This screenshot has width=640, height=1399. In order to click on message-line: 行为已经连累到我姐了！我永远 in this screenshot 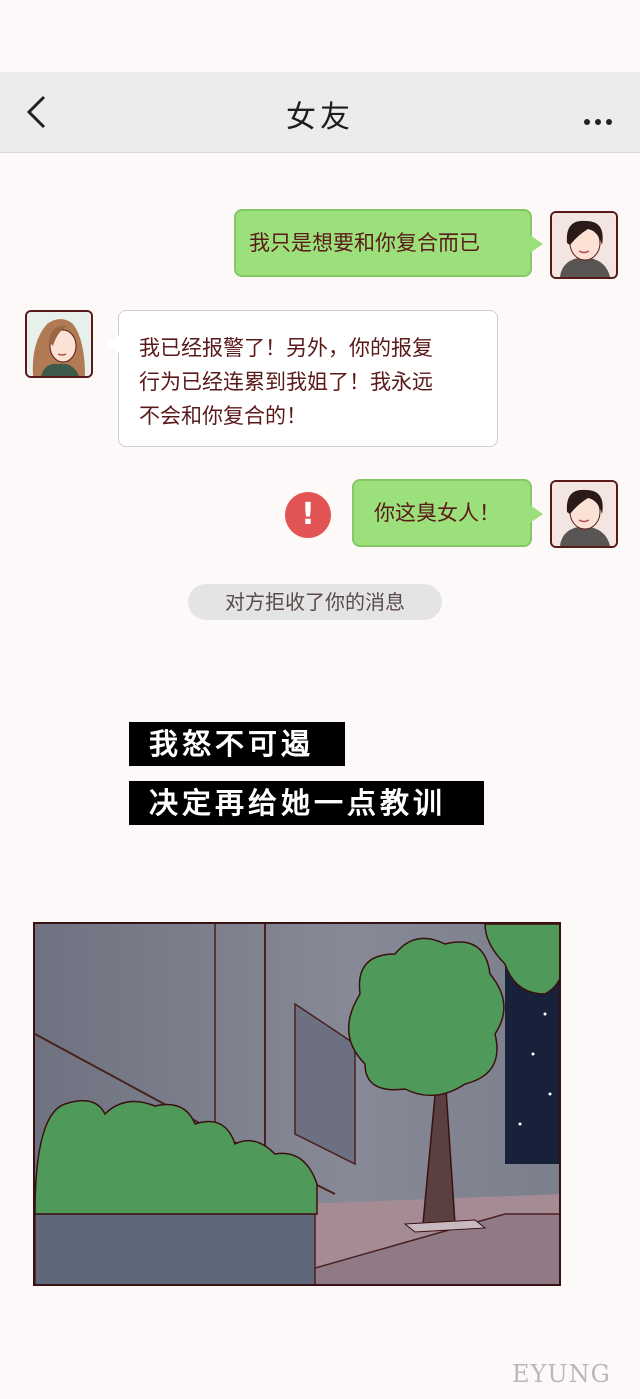, I will do `click(286, 382)`.